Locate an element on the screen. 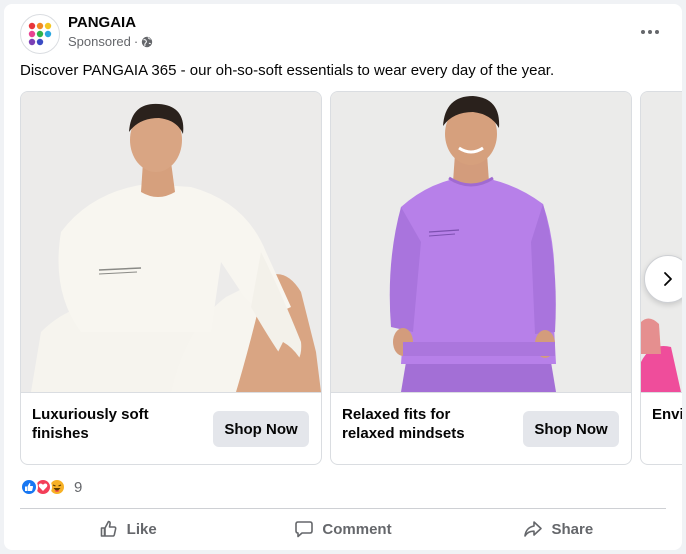 The image size is (686, 554). comment-label: Comment is located at coordinates (357, 529).